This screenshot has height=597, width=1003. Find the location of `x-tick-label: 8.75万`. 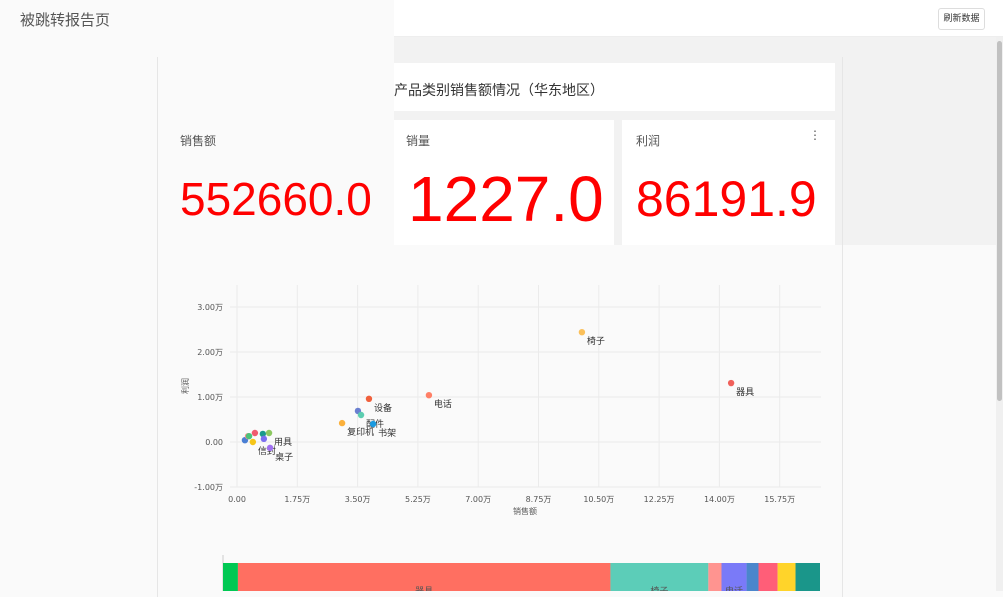

x-tick-label: 8.75万 is located at coordinates (539, 499).